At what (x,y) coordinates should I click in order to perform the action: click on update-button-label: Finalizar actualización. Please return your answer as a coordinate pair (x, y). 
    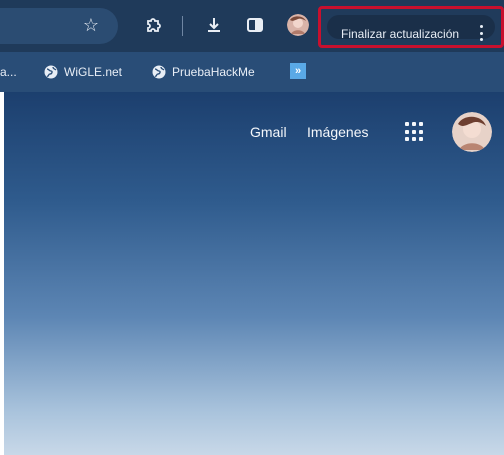
    Looking at the image, I should click on (400, 34).